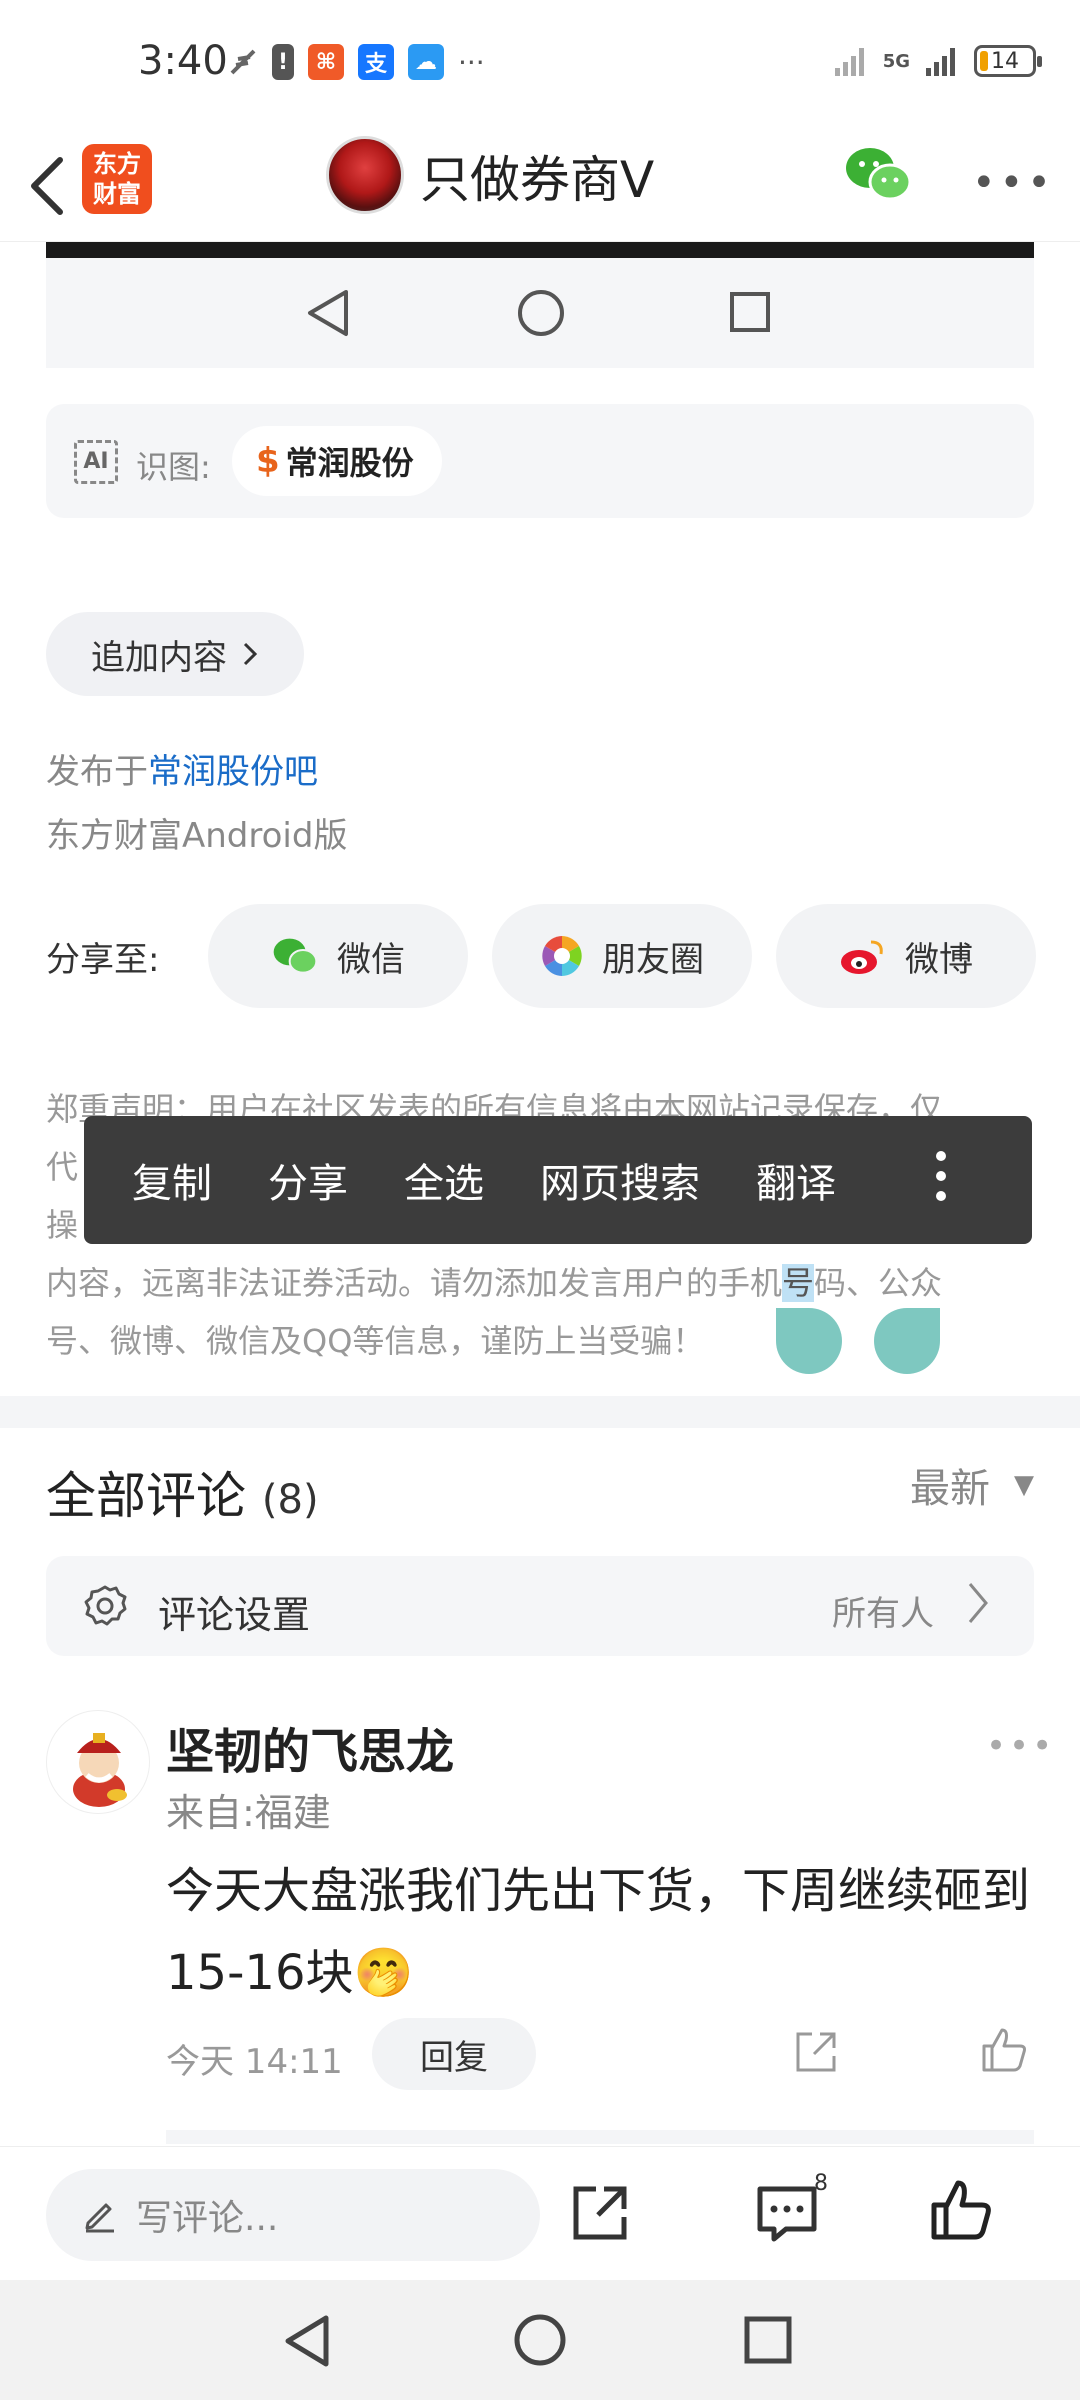 This screenshot has width=1080, height=2400. What do you see at coordinates (308, 1180) in the screenshot?
I see `menu-share: 分享` at bounding box center [308, 1180].